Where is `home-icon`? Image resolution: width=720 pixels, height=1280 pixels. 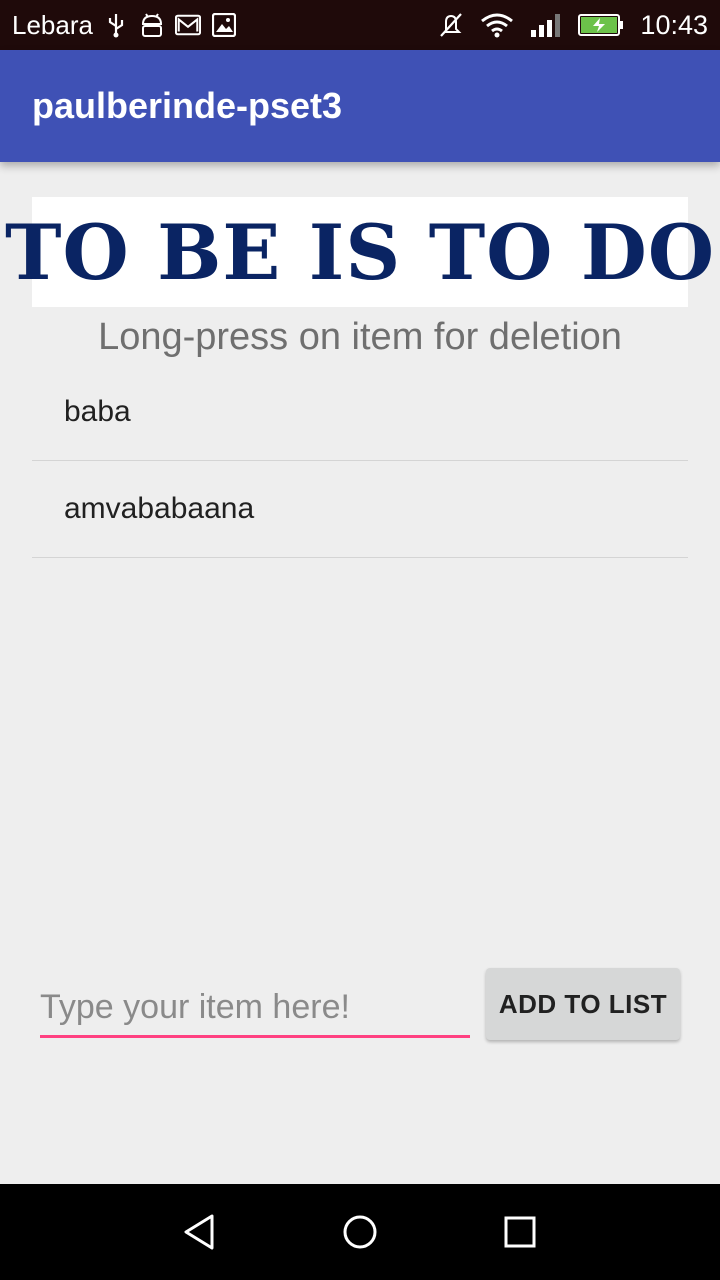 home-icon is located at coordinates (360, 1232).